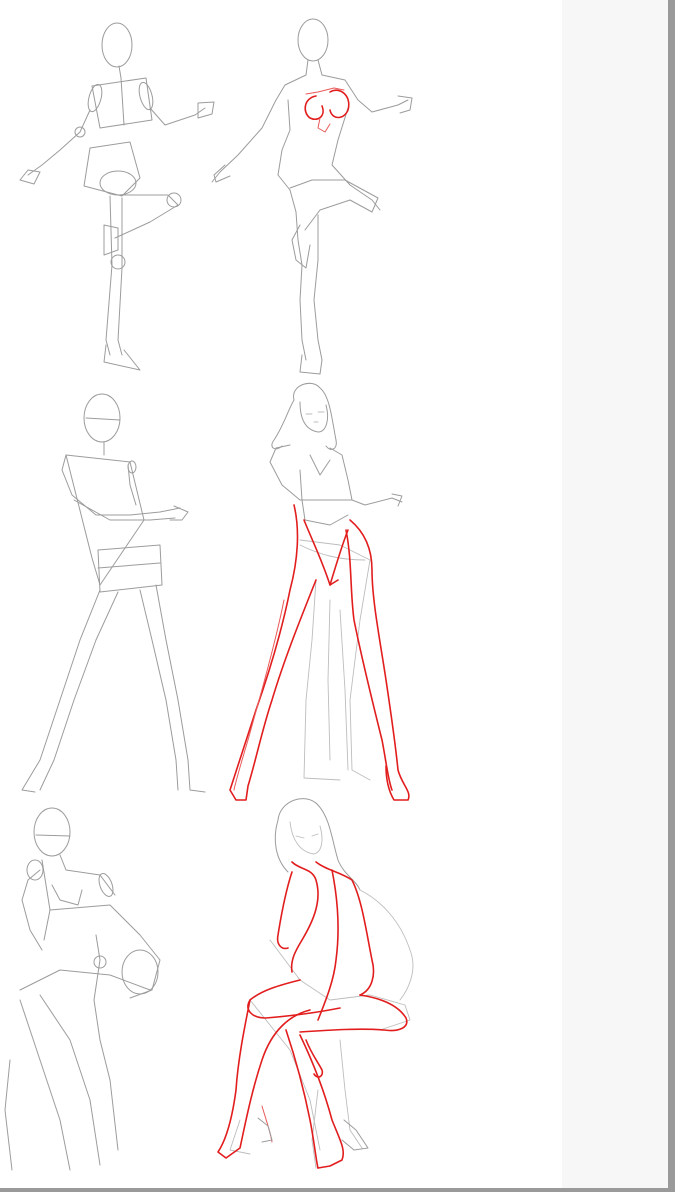 Image resolution: width=675 pixels, height=1192 pixels. Describe the element at coordinates (671, 596) in the screenshot. I see `vertical-scrollbar` at that location.